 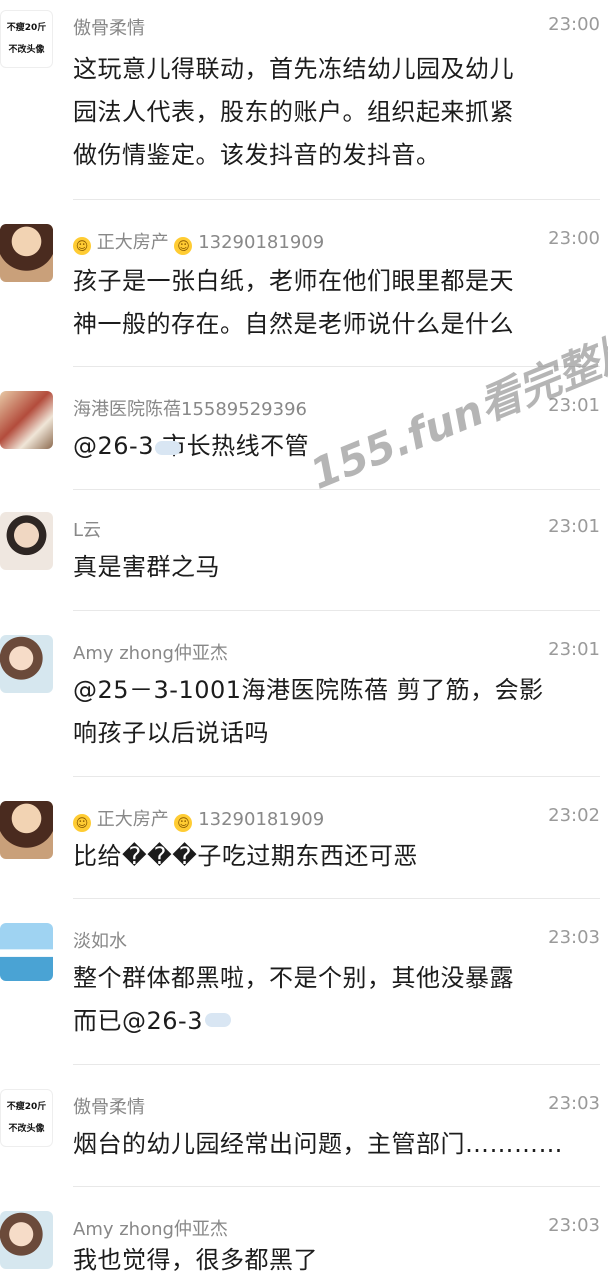 What do you see at coordinates (195, 1260) in the screenshot?
I see `text-line: 我也觉得，很多都黑了` at bounding box center [195, 1260].